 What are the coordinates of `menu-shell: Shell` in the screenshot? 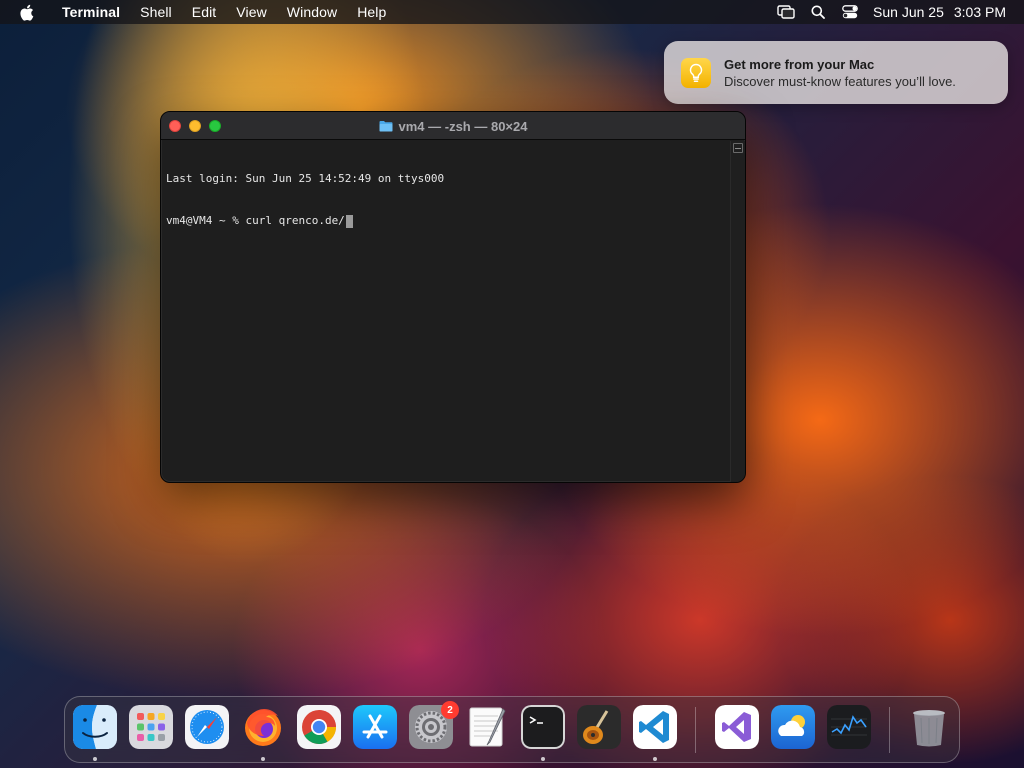 It's located at (156, 12).